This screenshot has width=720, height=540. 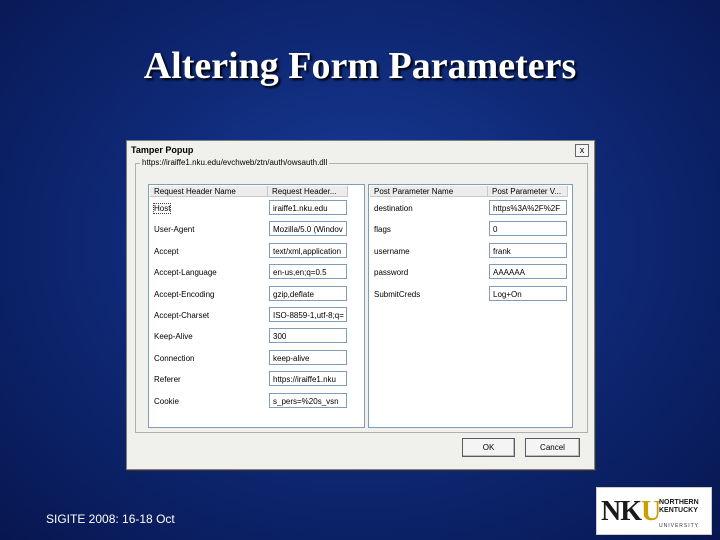 I want to click on header-name: Accept-Language, so click(x=185, y=273).